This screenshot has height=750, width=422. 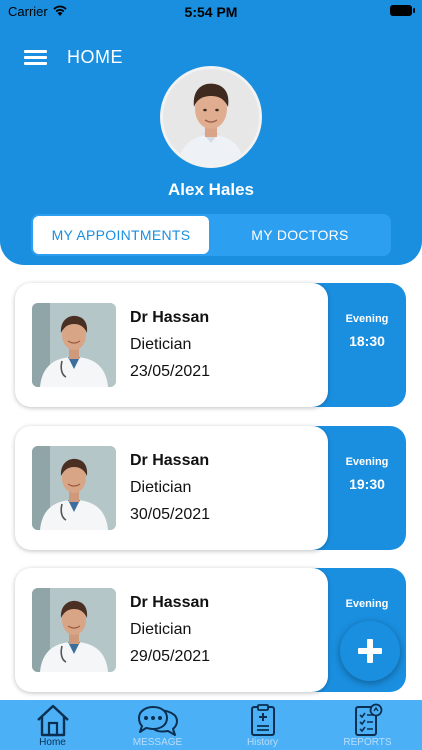 What do you see at coordinates (367, 341) in the screenshot?
I see `appointment-time: 18:30` at bounding box center [367, 341].